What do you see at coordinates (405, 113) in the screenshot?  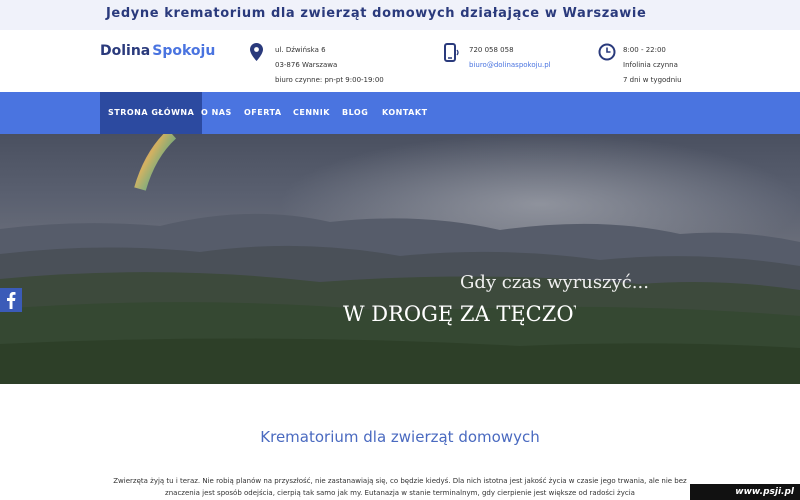 I see `nav-contact: KONTAKT` at bounding box center [405, 113].